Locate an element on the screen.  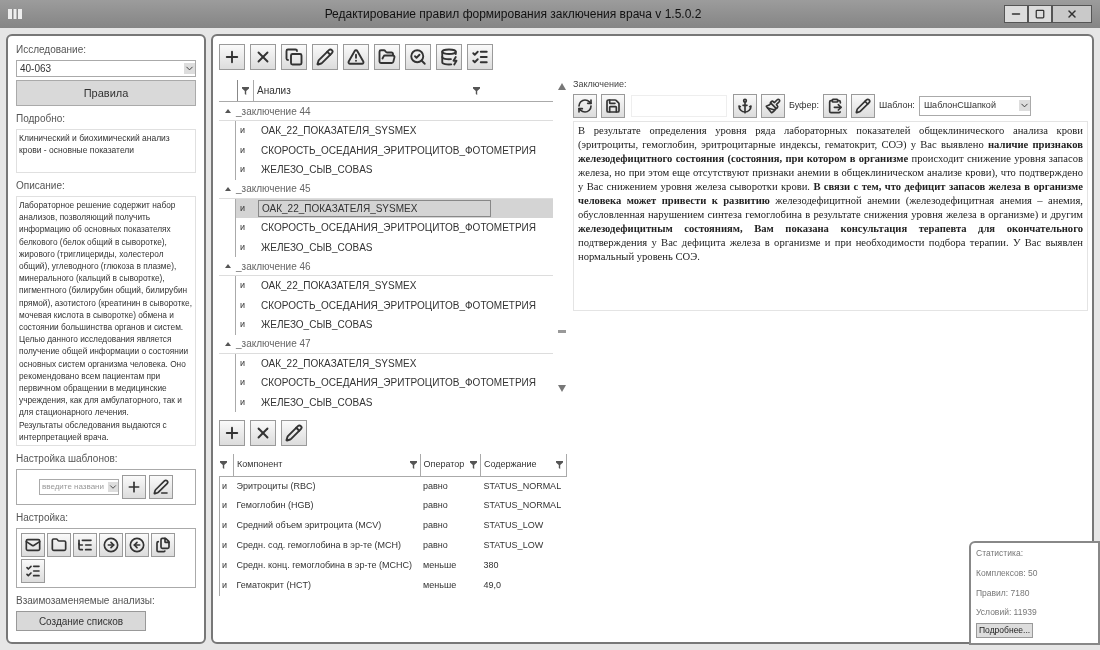
list-button is located at coordinates (480, 57).